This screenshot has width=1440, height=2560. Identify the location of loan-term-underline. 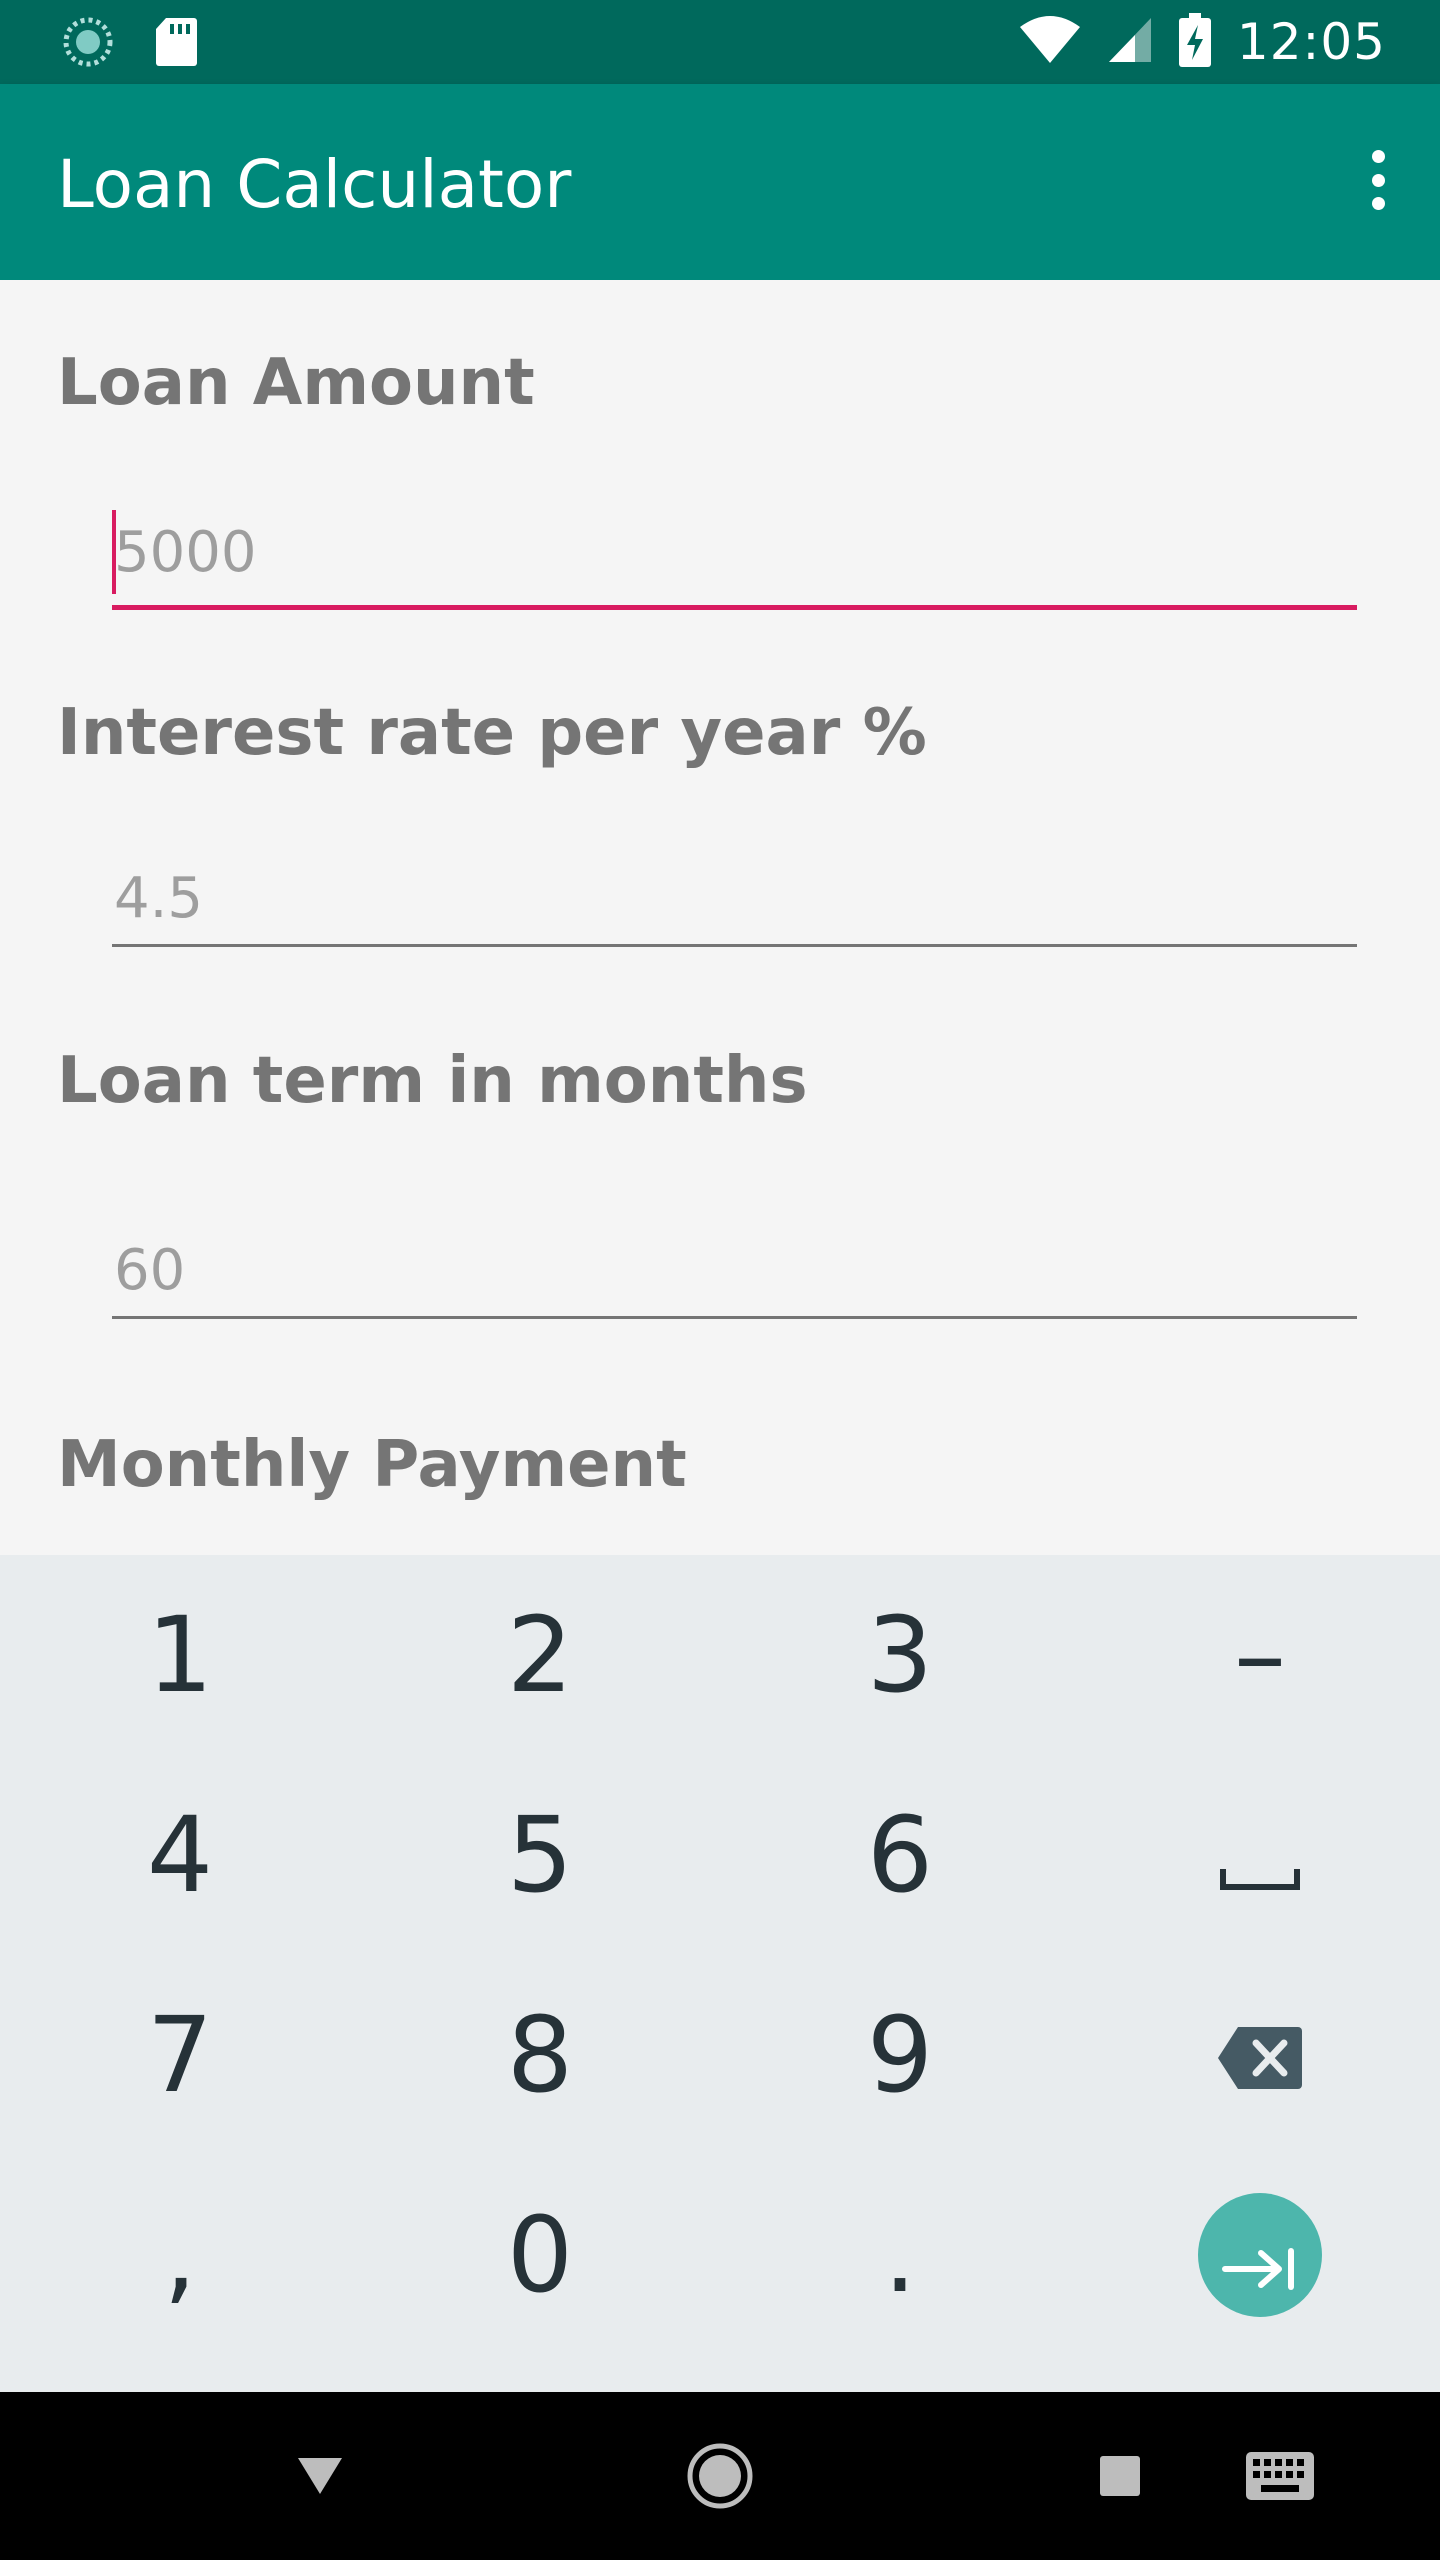
(734, 1317).